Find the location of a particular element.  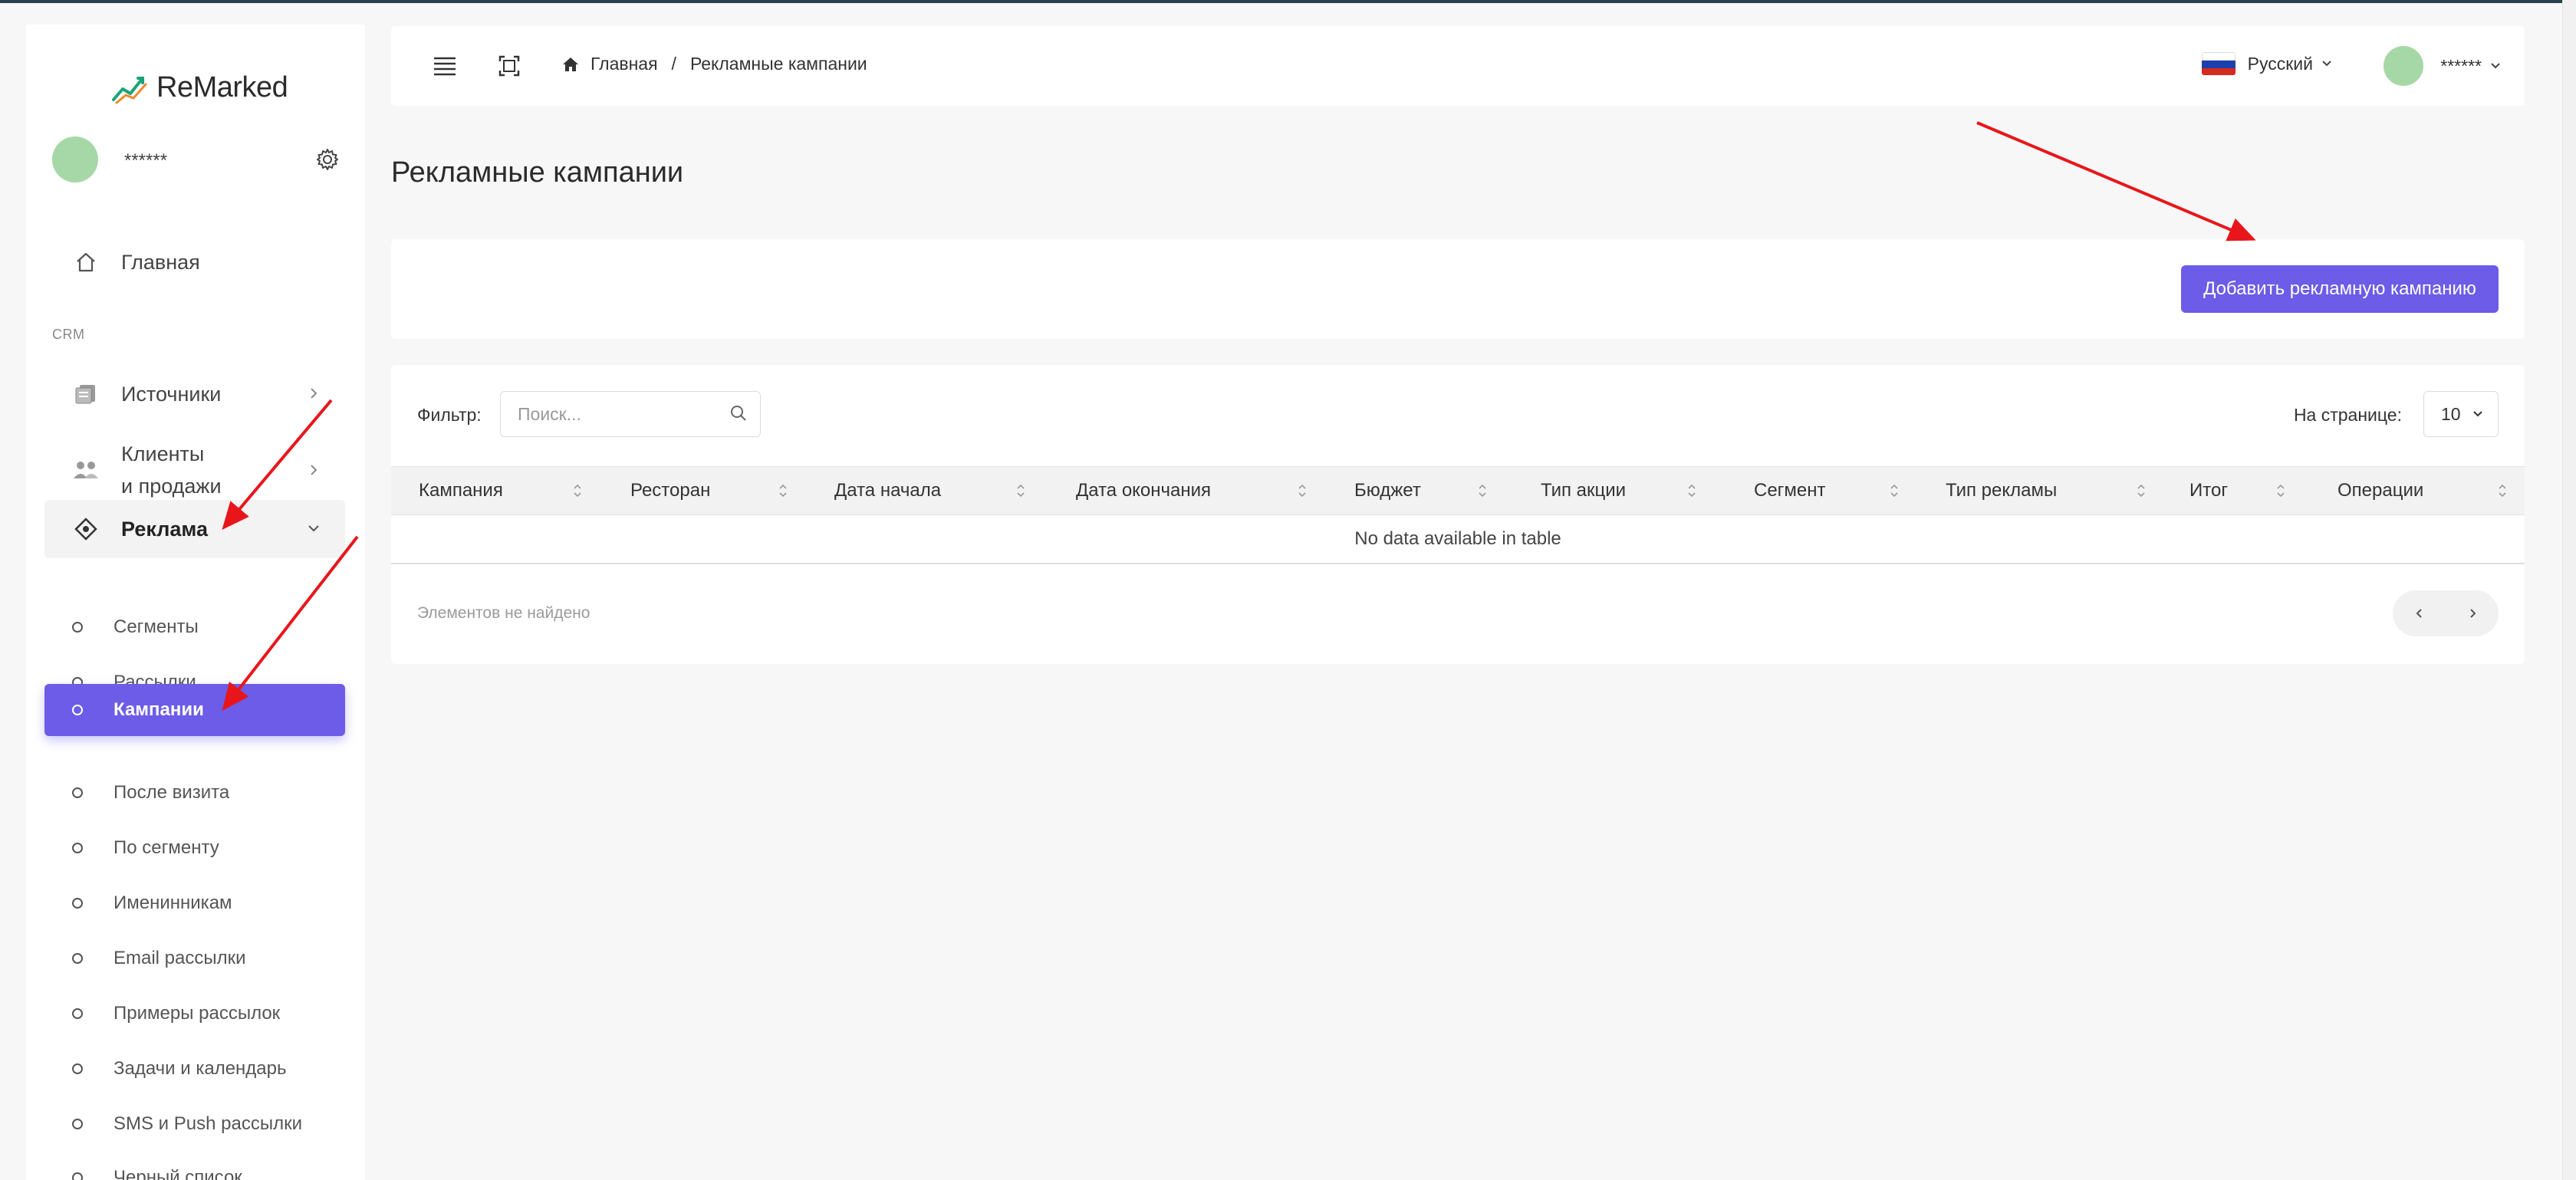

sidebar-subitem-examples: Примеры рассылок is located at coordinates (194, 1014).